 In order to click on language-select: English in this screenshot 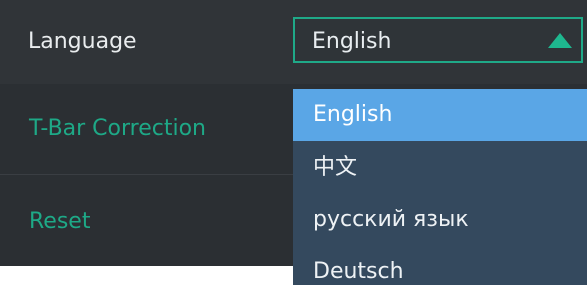, I will do `click(438, 40)`.